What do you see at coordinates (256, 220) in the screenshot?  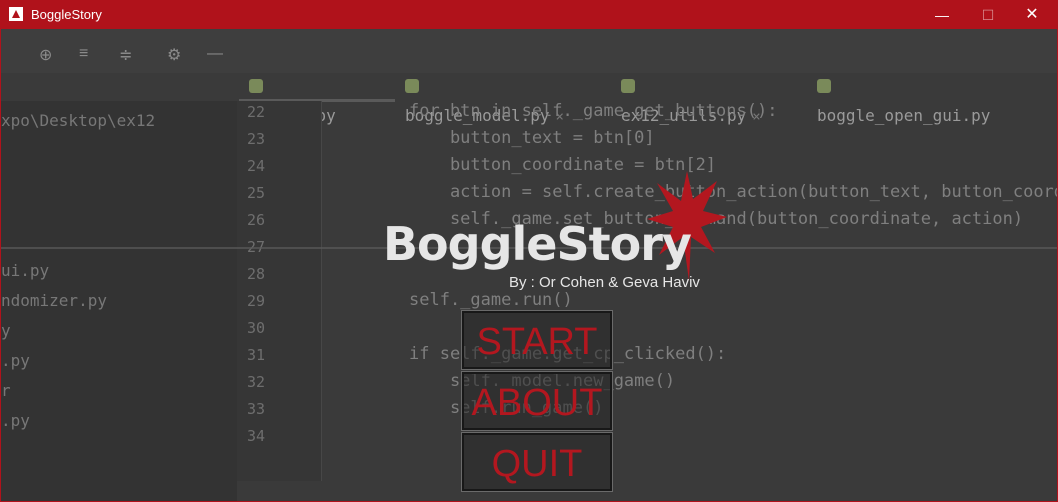 I see `line-number: 26` at bounding box center [256, 220].